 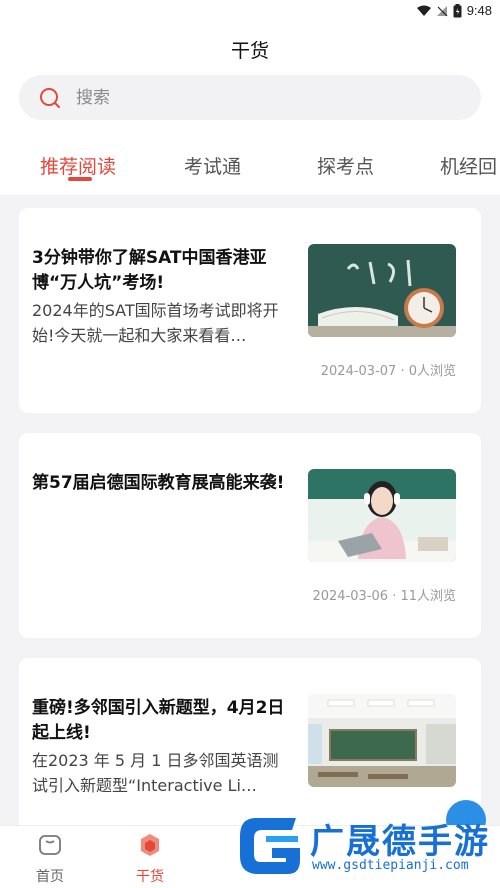 I want to click on article-title: 重磅!多邻国引入新题型，4月2日起上线!, so click(x=158, y=720).